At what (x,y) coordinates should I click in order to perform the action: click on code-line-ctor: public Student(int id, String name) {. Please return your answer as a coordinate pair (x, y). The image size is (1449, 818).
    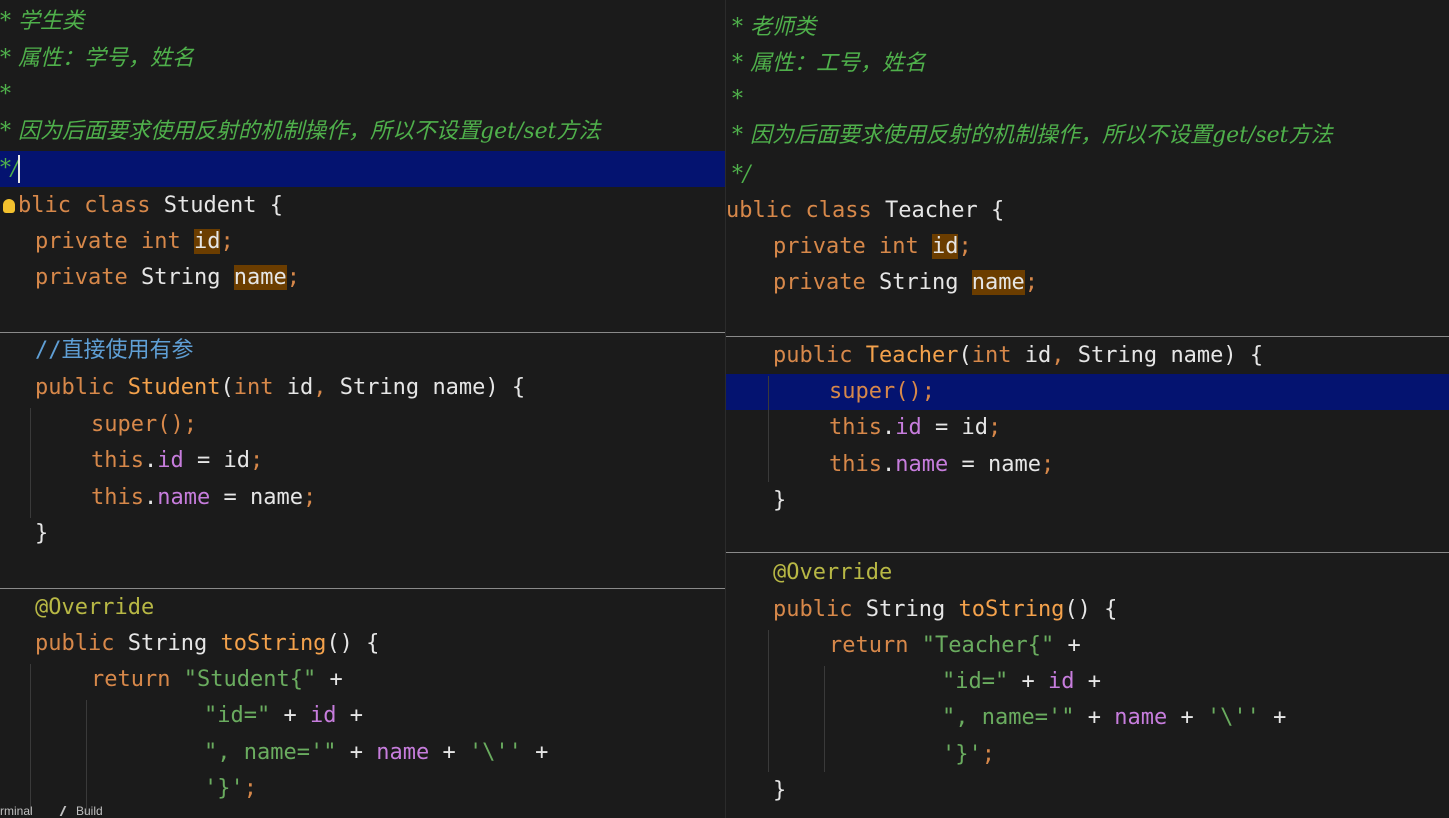
    Looking at the image, I should click on (380, 388).